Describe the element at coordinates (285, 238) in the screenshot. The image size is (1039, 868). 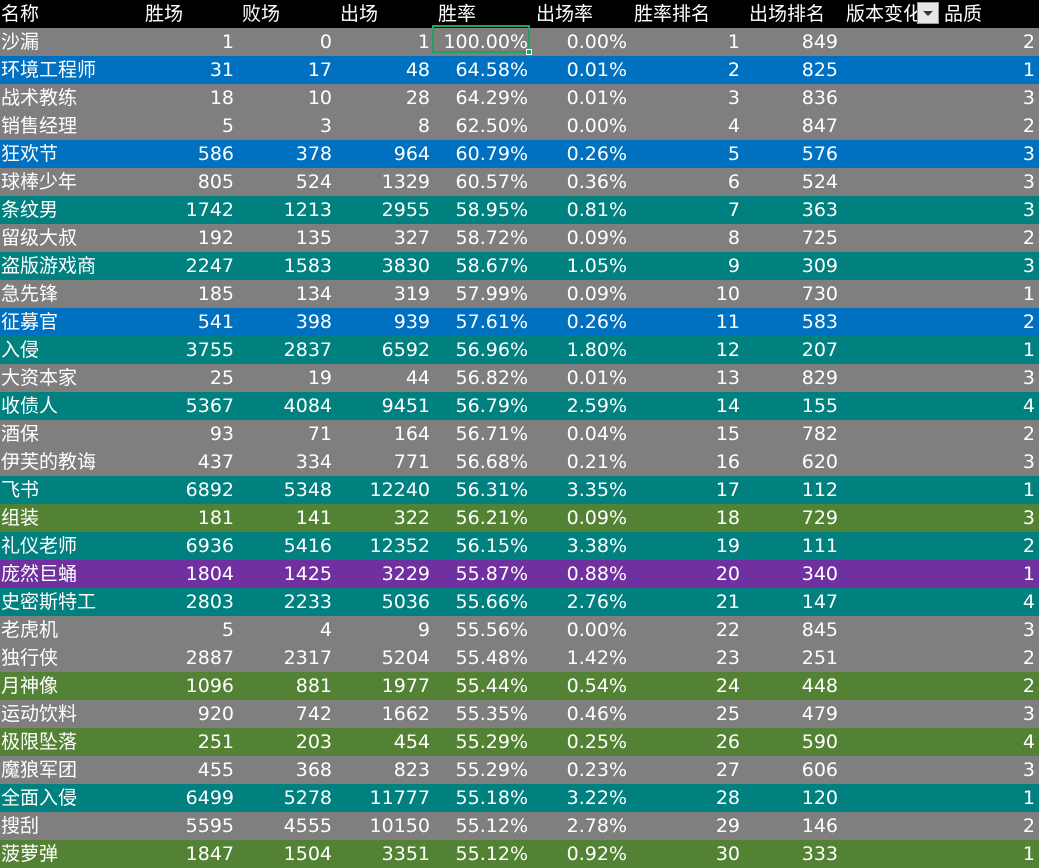
I see `cell-losses: 135` at that location.